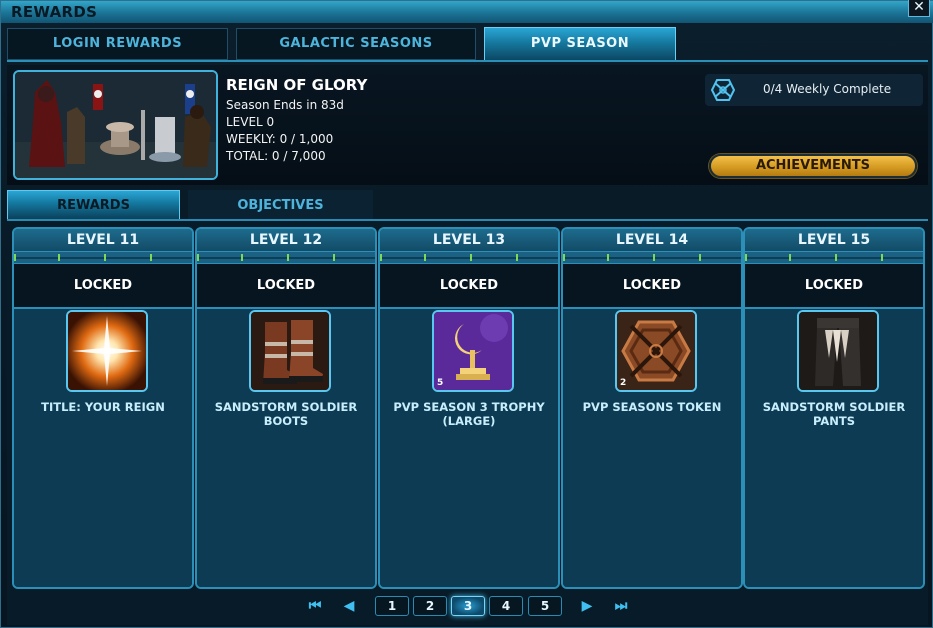 This screenshot has height=628, width=933. What do you see at coordinates (93, 205) in the screenshot?
I see `tab-rewards: REWARDS` at bounding box center [93, 205].